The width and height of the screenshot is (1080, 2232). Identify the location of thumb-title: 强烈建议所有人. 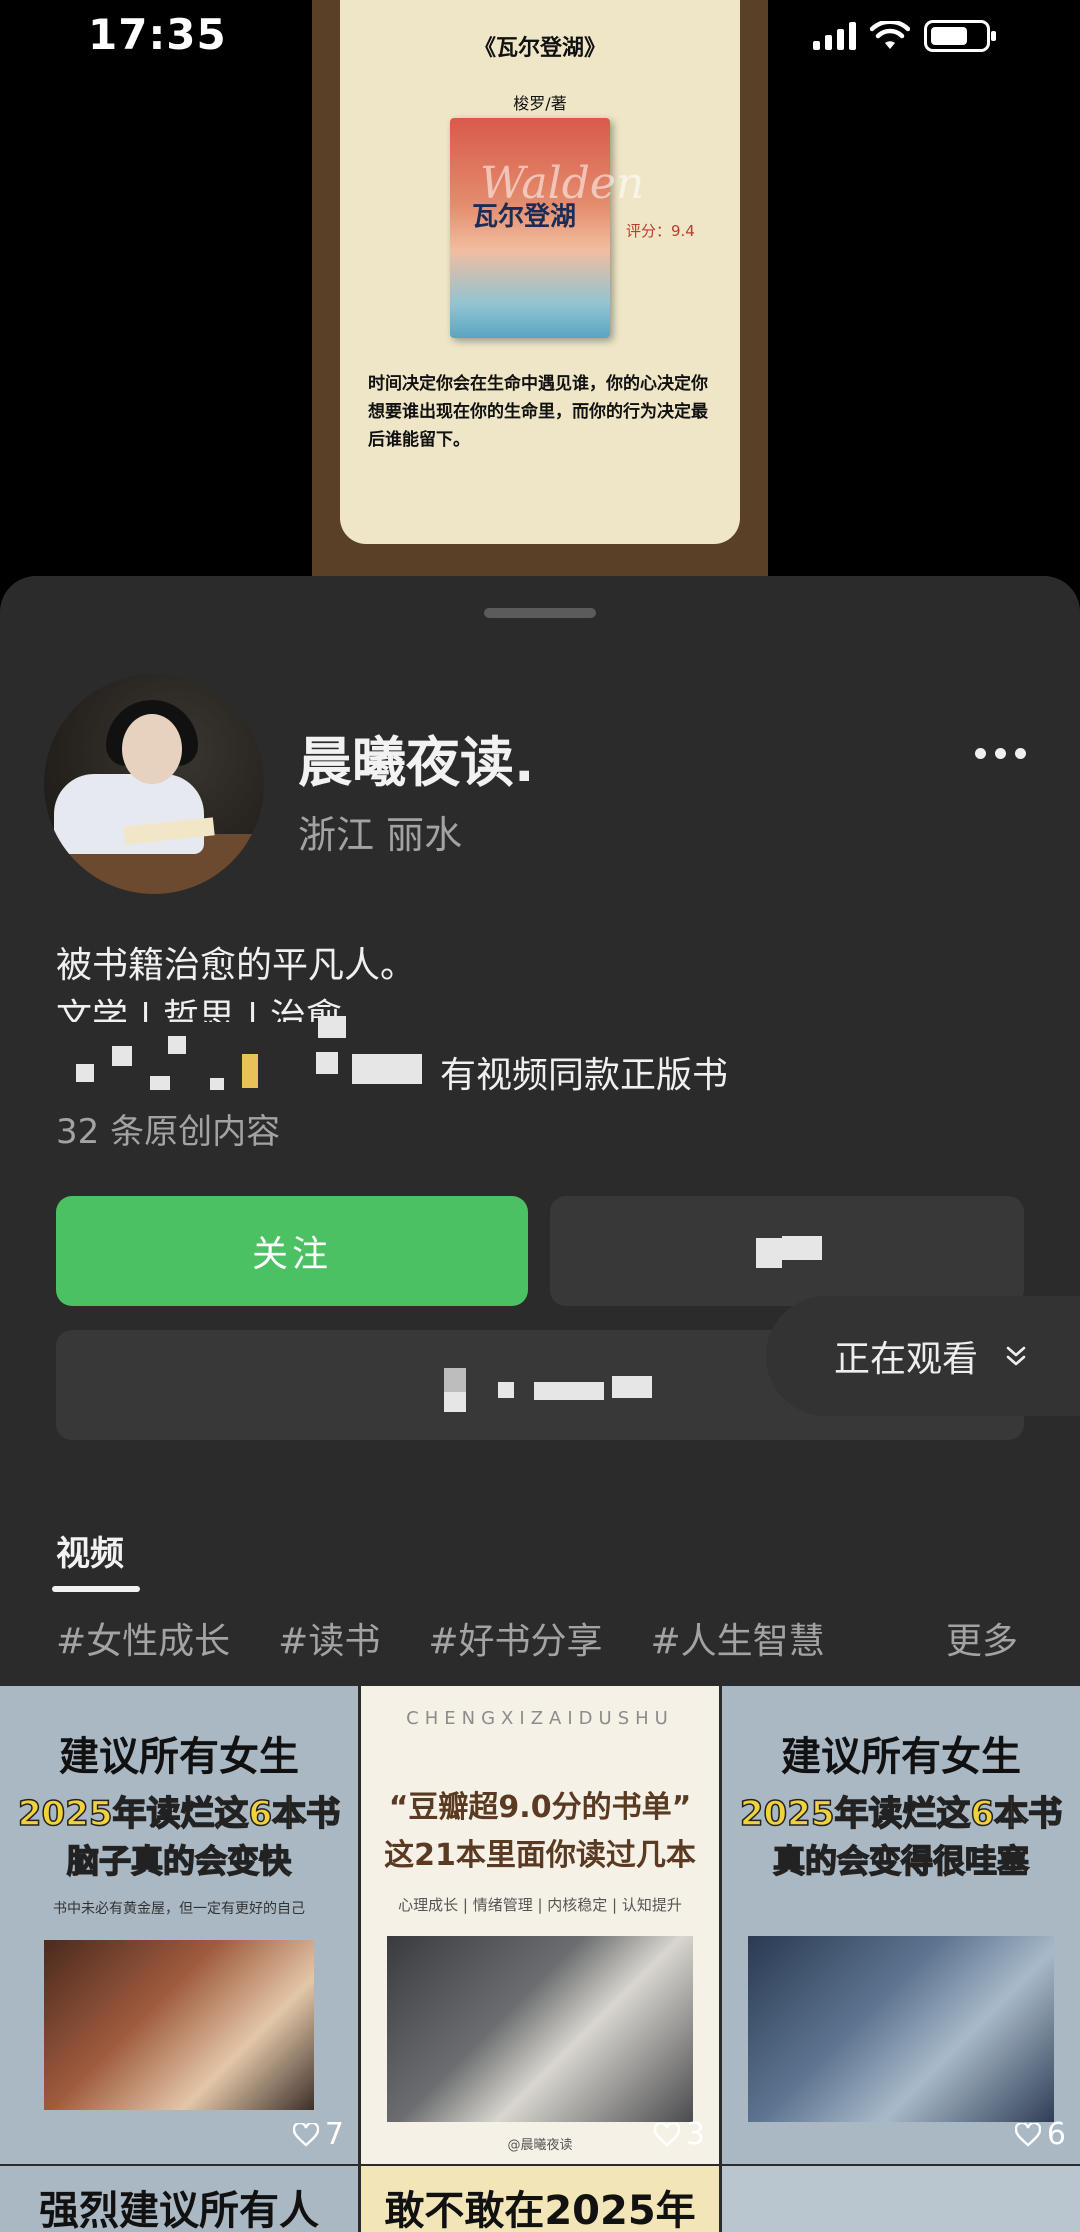
(179, 2210).